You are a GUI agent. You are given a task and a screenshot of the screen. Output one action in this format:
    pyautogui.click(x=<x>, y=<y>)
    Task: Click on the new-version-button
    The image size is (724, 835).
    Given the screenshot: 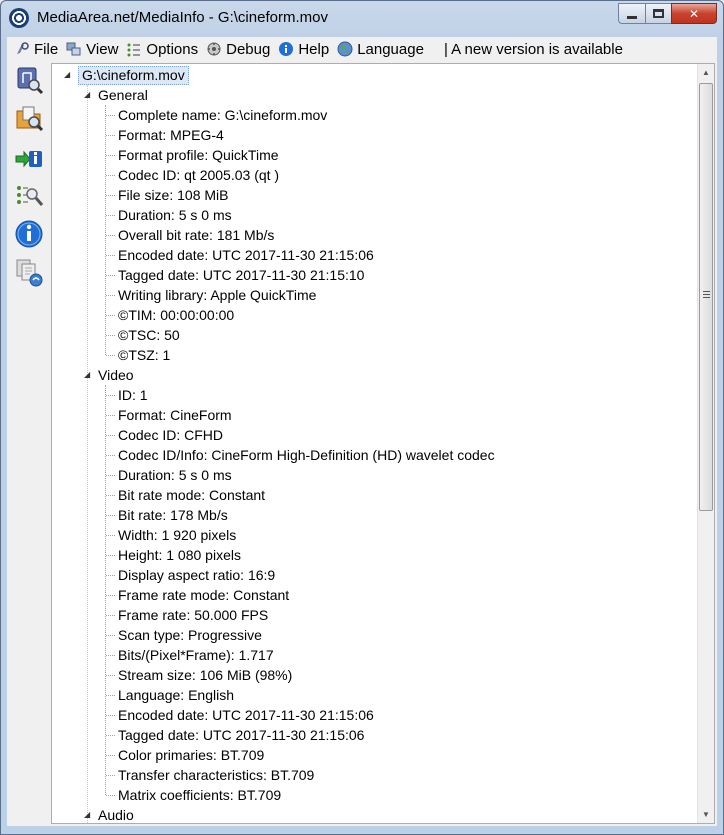 What is the action you would take?
    pyautogui.click(x=29, y=273)
    